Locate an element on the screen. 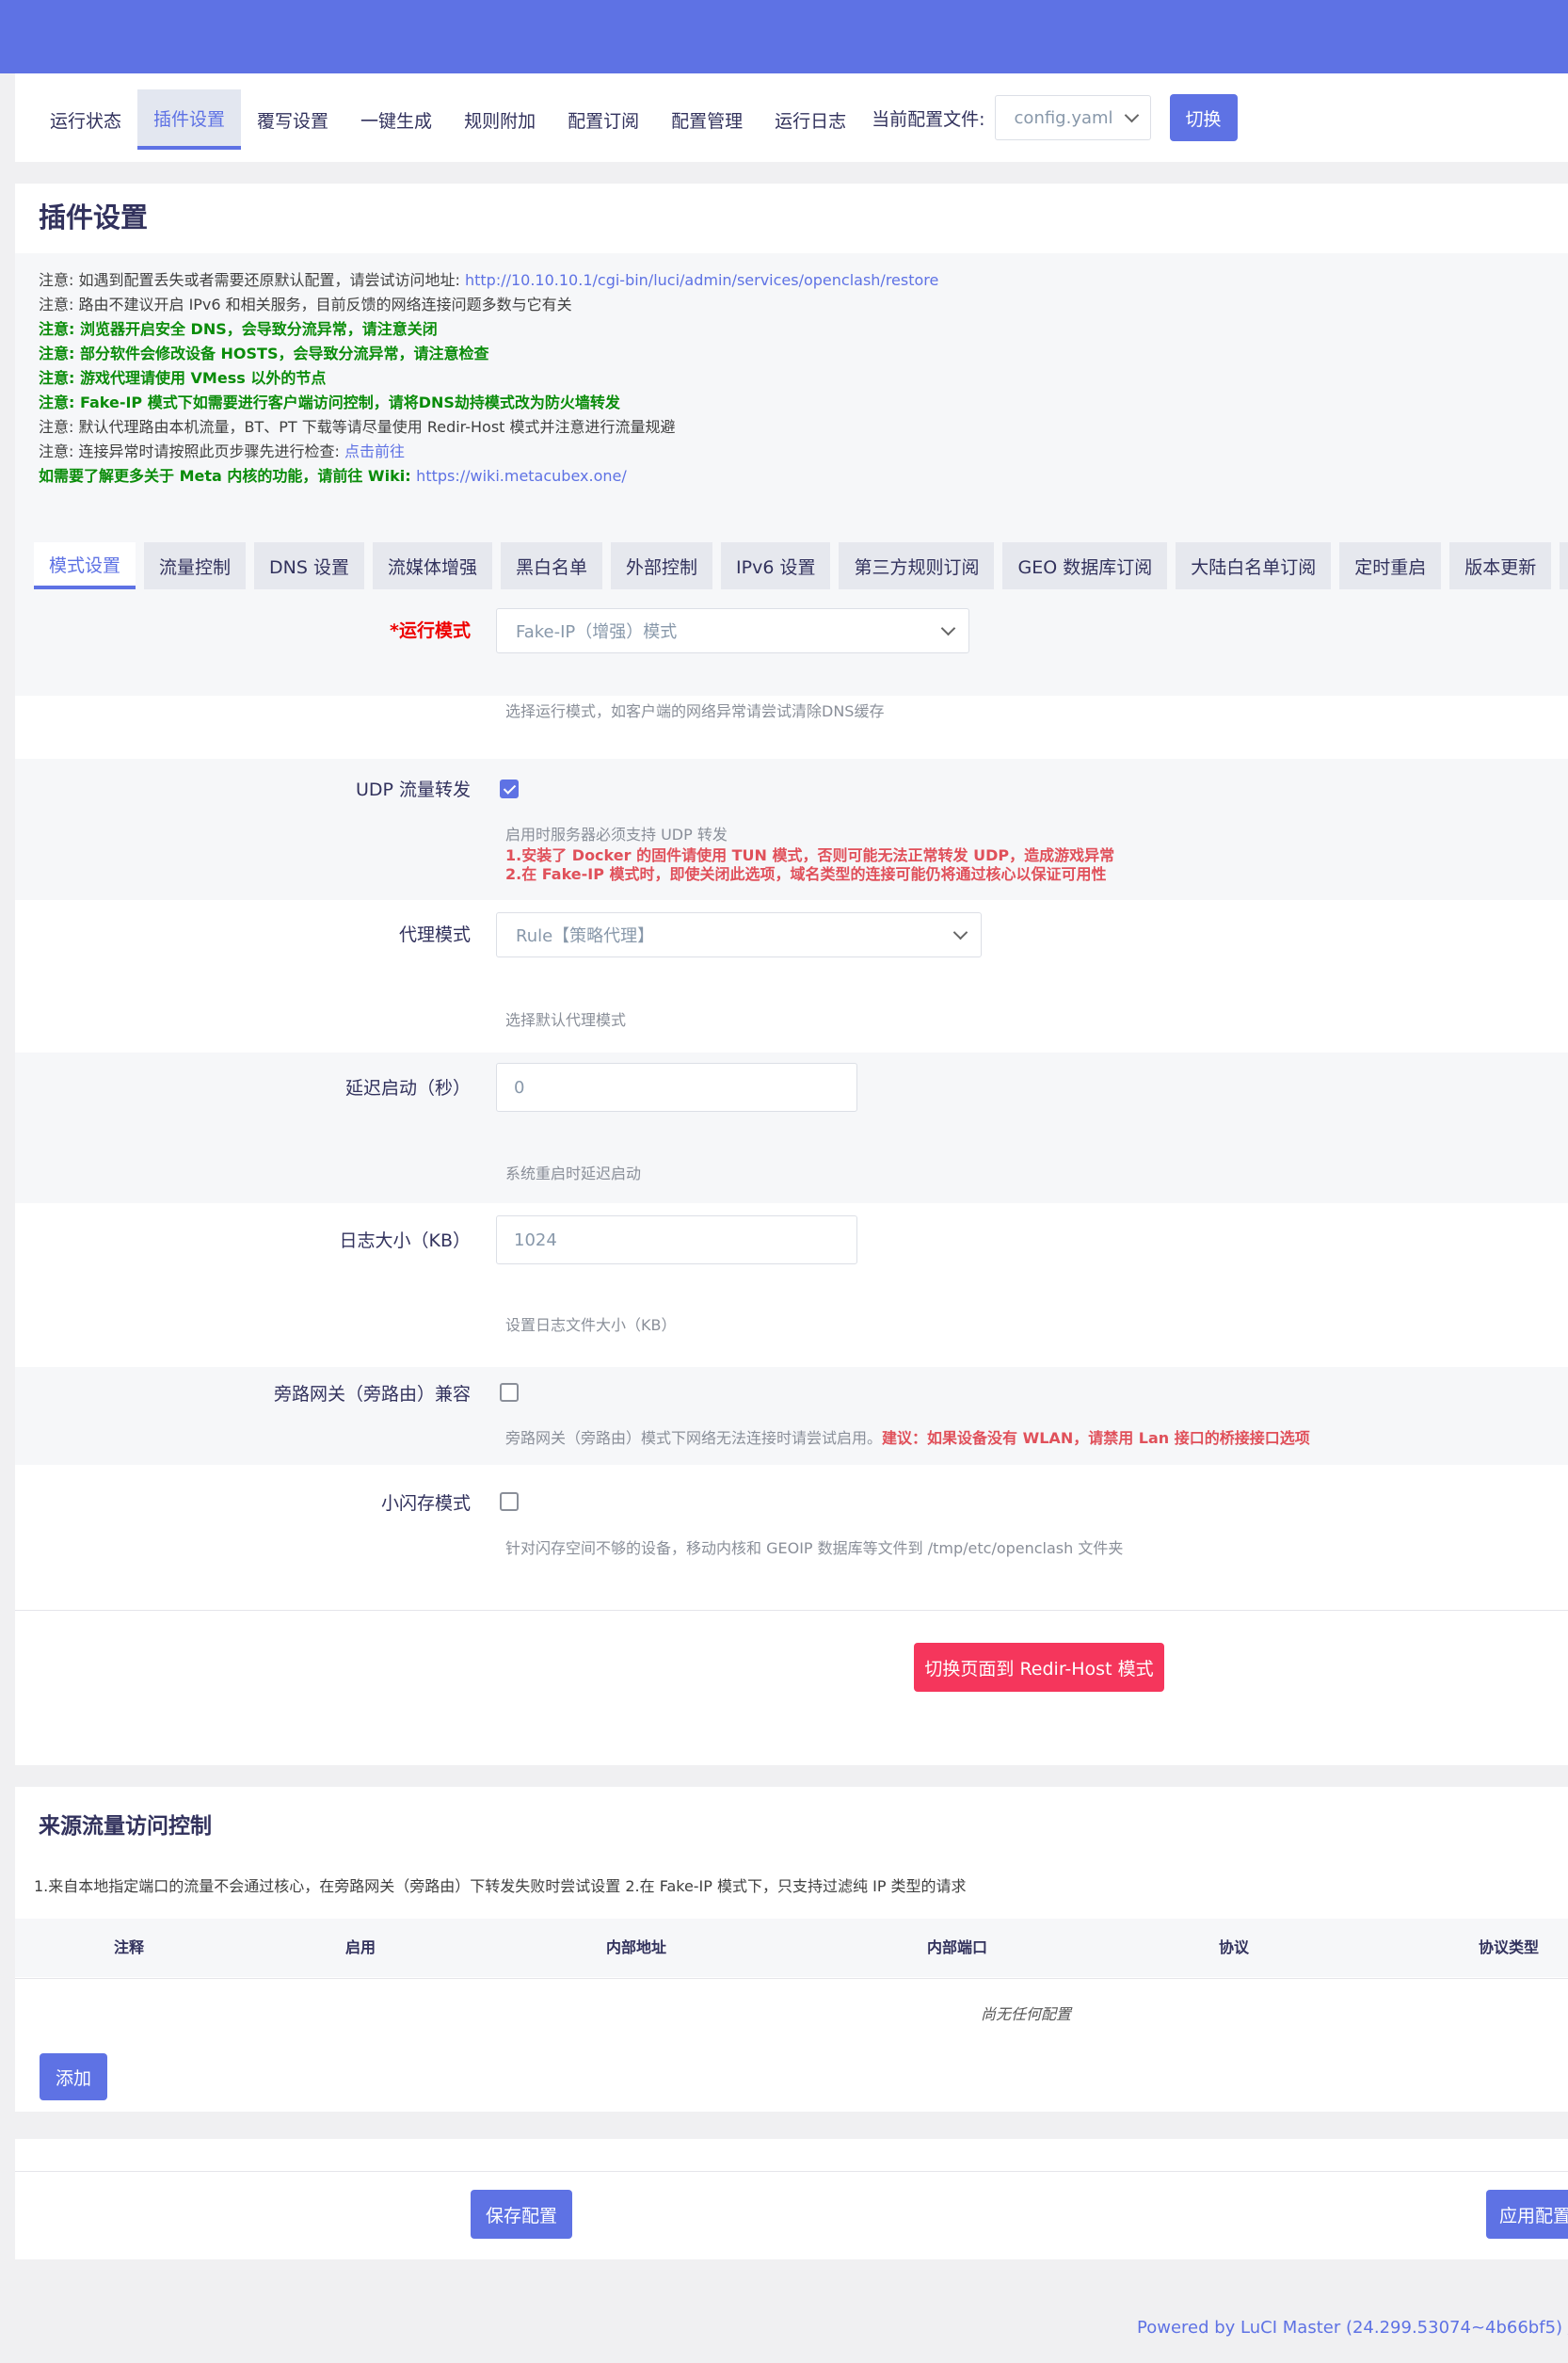 Image resolution: width=1568 pixels, height=2363 pixels. switch-config-button: 切换 is located at coordinates (1203, 117).